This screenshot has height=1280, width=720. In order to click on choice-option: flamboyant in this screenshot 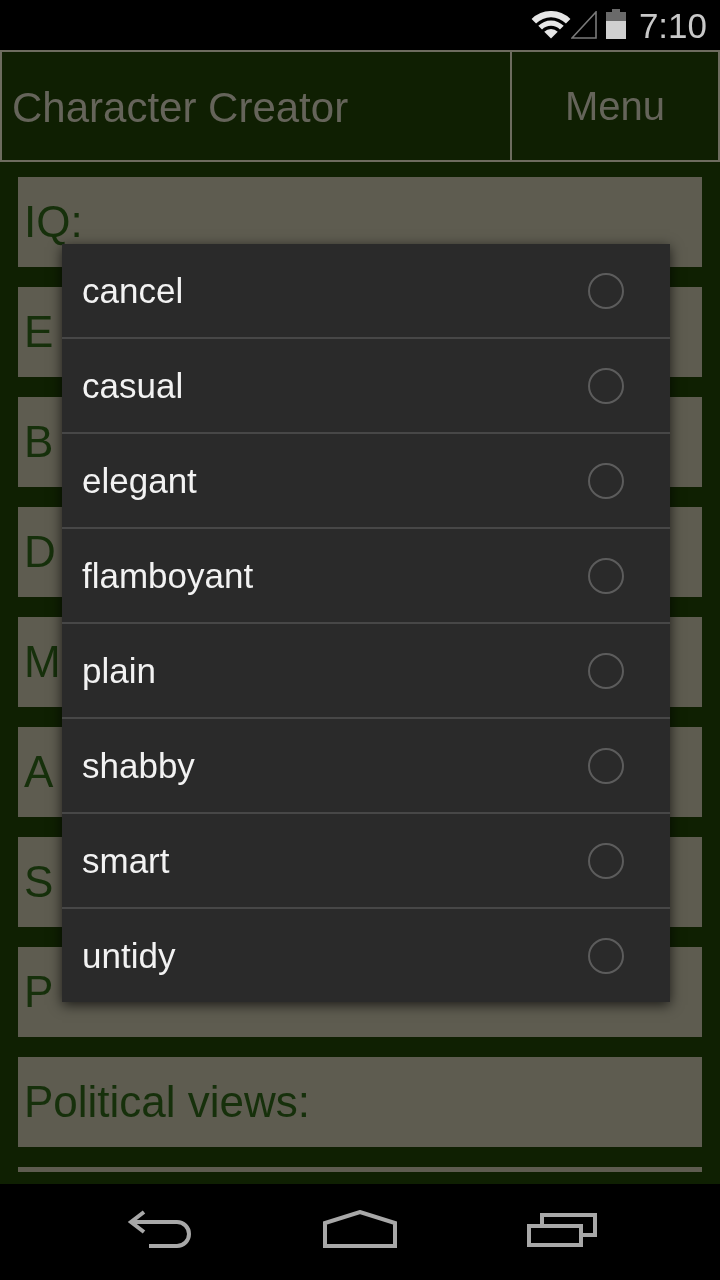, I will do `click(366, 574)`.